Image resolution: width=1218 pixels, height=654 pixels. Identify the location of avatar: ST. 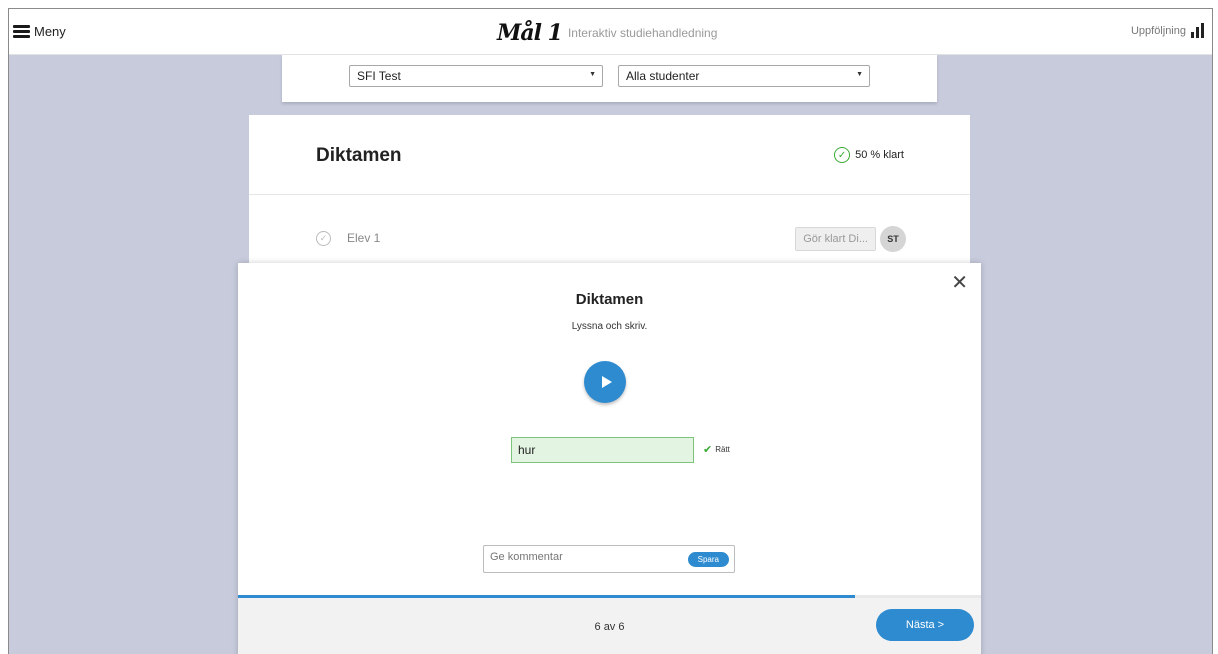
(893, 239).